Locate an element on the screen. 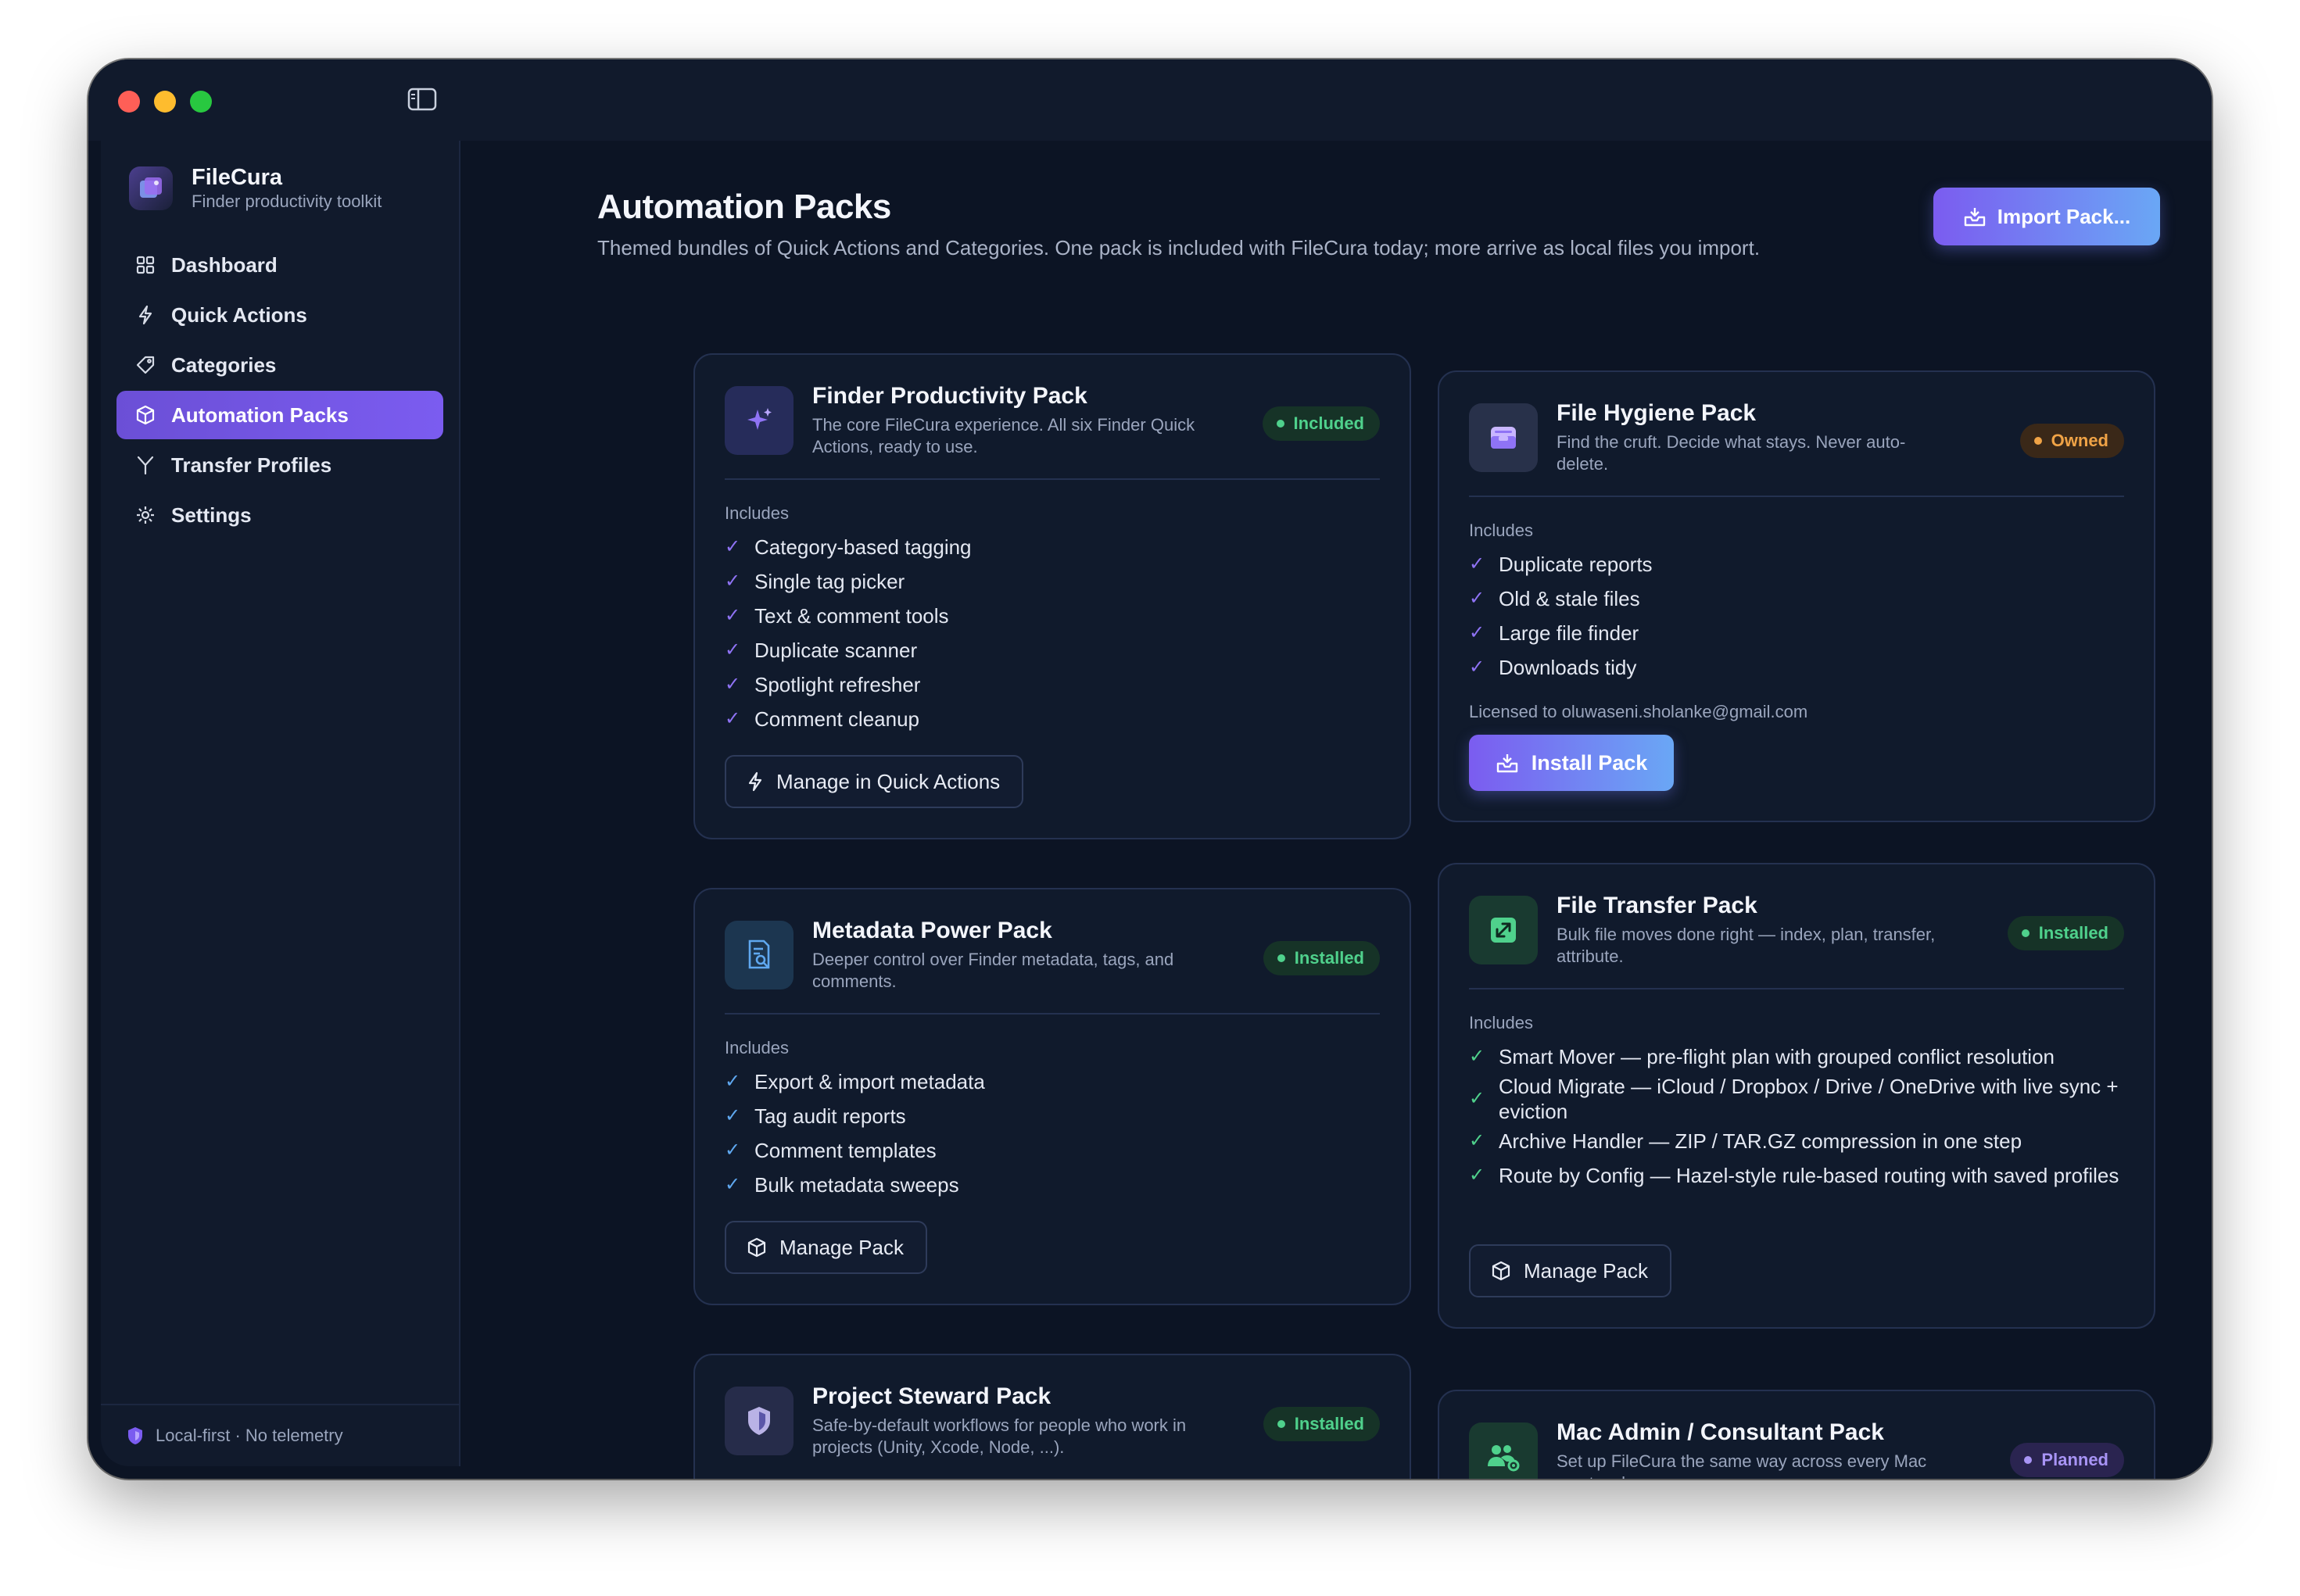 This screenshot has width=2300, height=1596. button-label: Install Pack is located at coordinates (1589, 762).